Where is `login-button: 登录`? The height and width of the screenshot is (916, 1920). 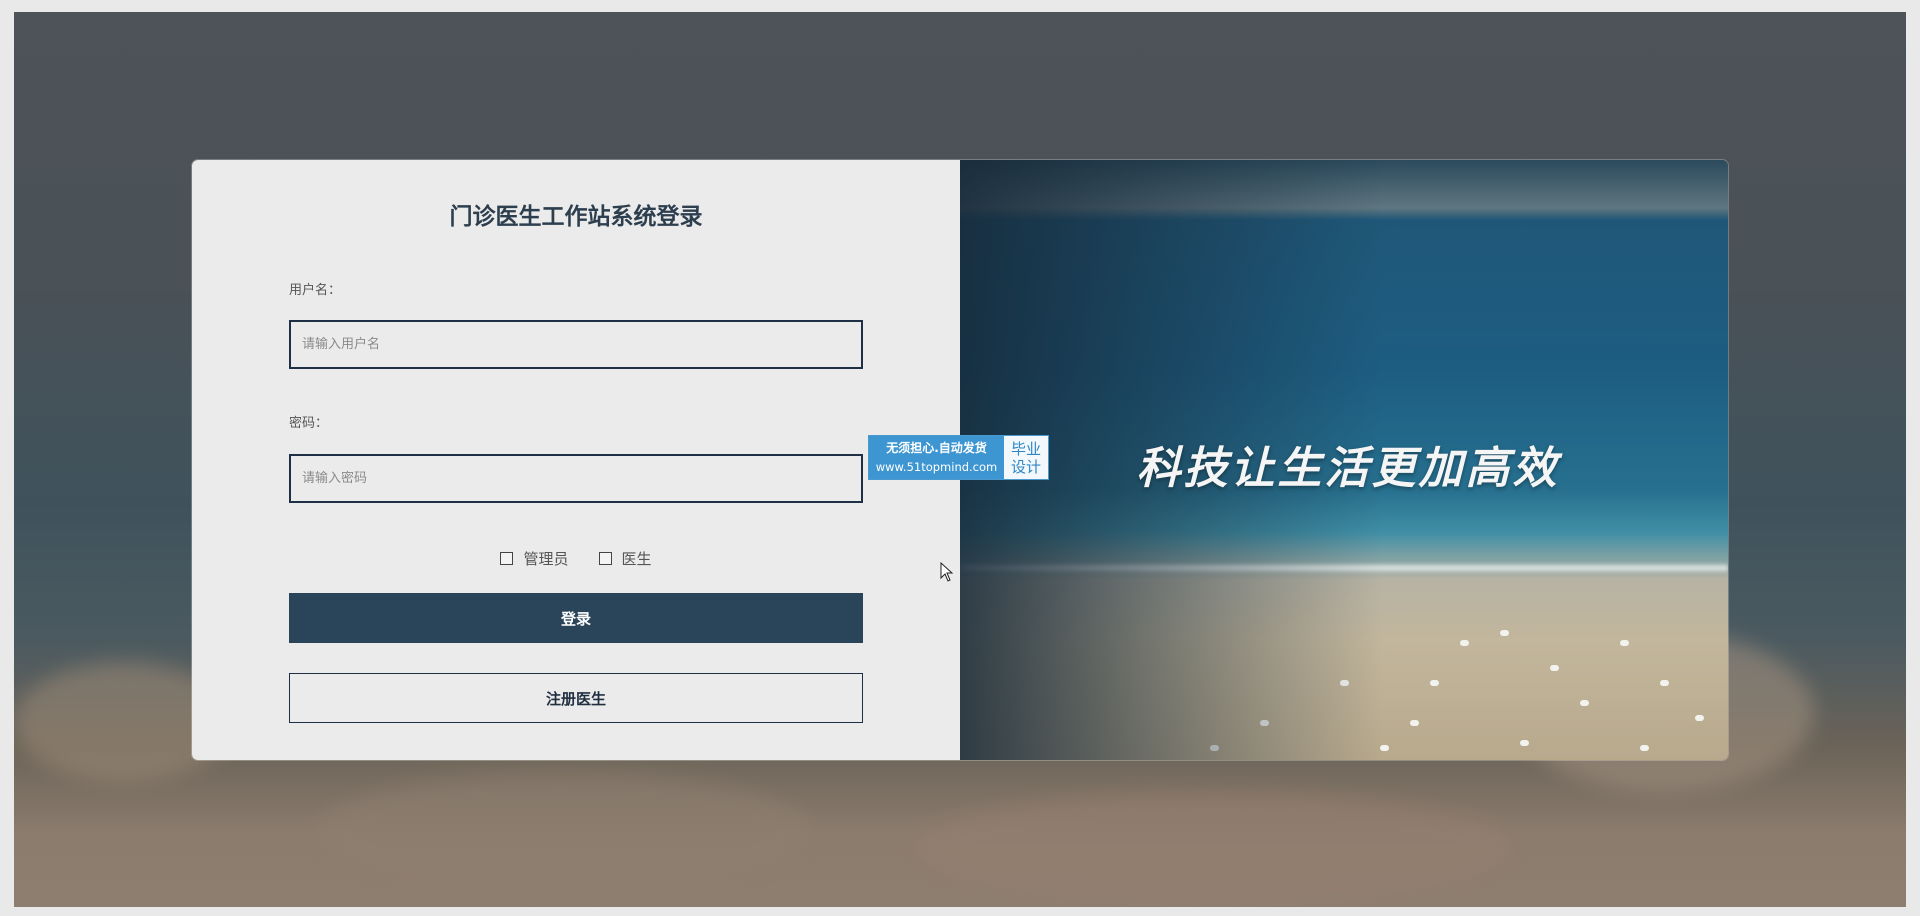 login-button: 登录 is located at coordinates (576, 618).